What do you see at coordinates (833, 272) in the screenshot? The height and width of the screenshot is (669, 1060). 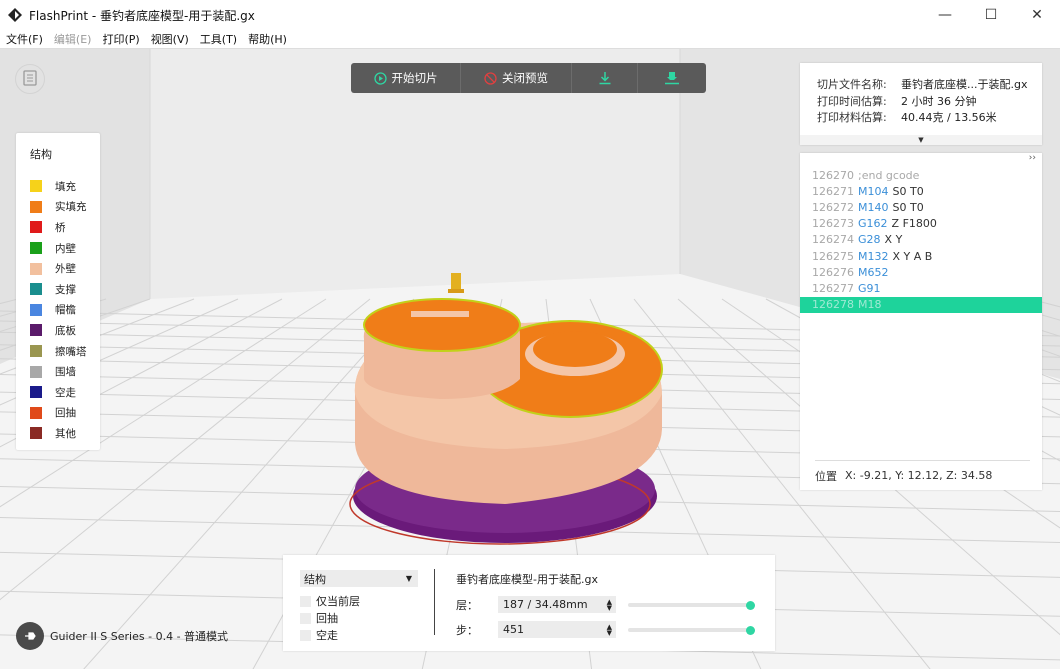 I see `gcode-num: 126276` at bounding box center [833, 272].